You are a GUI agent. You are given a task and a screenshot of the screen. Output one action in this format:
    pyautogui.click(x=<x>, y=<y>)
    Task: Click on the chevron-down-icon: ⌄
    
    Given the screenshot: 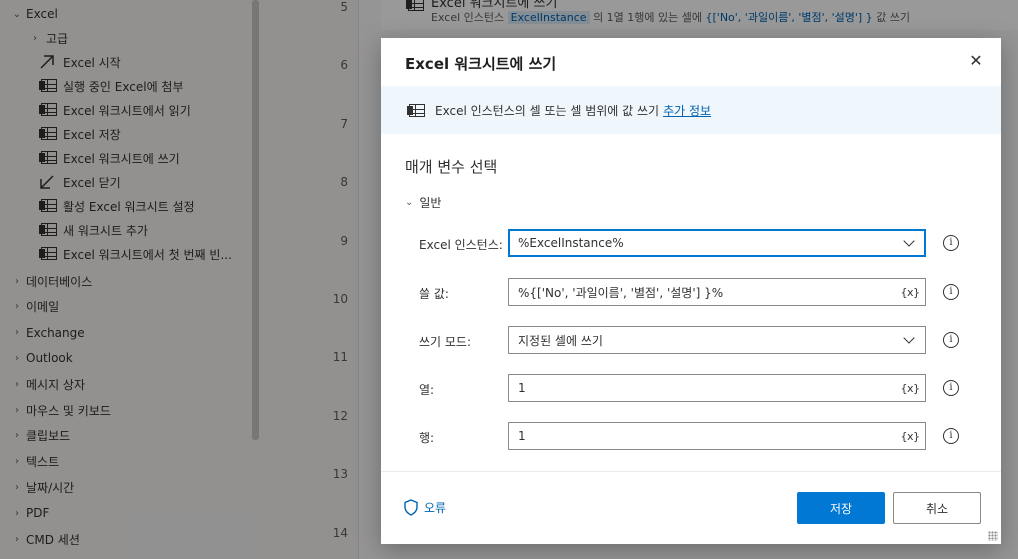 What is the action you would take?
    pyautogui.click(x=409, y=202)
    